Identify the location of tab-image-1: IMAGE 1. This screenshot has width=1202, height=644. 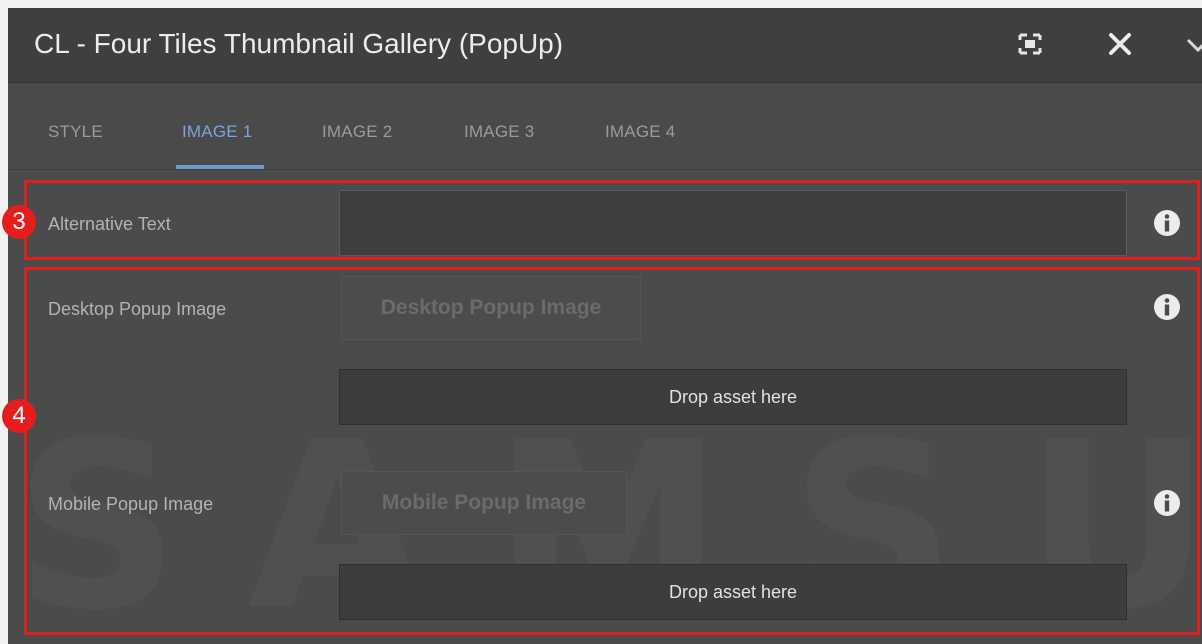
(217, 132).